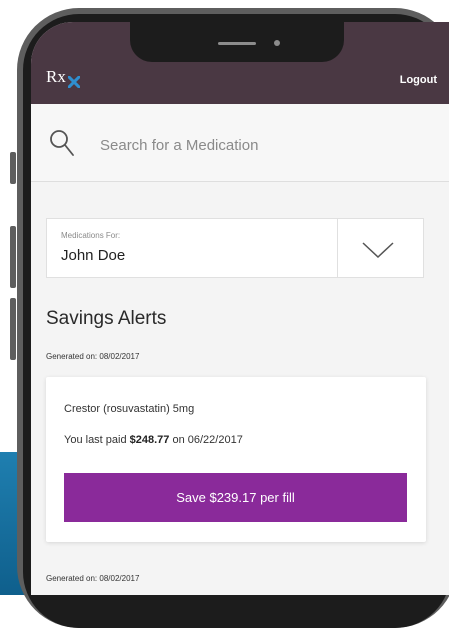 The height and width of the screenshot is (628, 449). I want to click on logout-button: Logout, so click(418, 80).